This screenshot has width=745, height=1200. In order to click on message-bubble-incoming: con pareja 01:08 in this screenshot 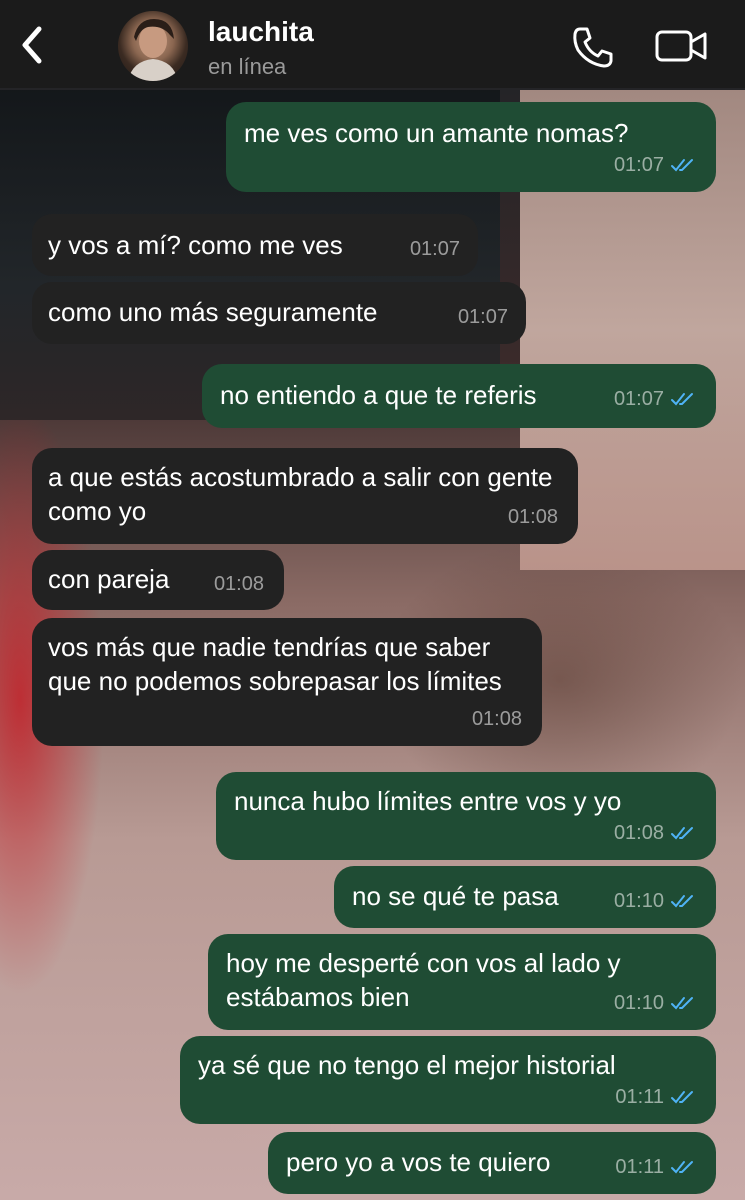, I will do `click(158, 580)`.